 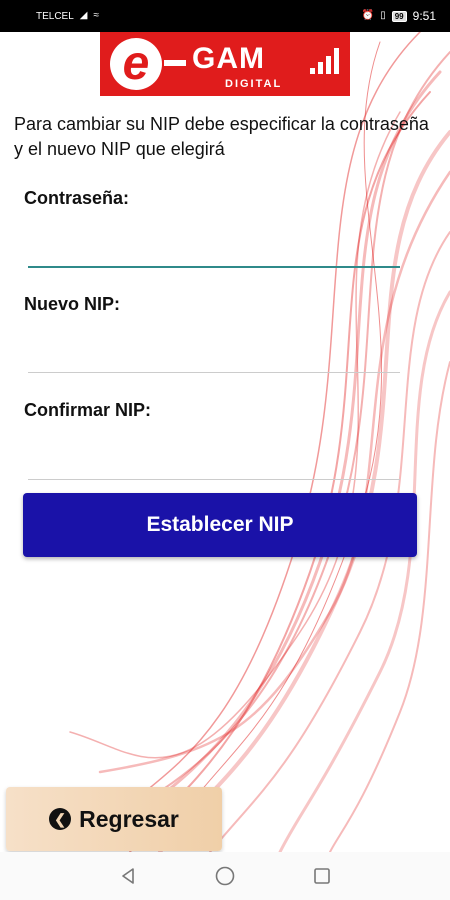 What do you see at coordinates (129, 818) in the screenshot?
I see `back-button-label: Regresar` at bounding box center [129, 818].